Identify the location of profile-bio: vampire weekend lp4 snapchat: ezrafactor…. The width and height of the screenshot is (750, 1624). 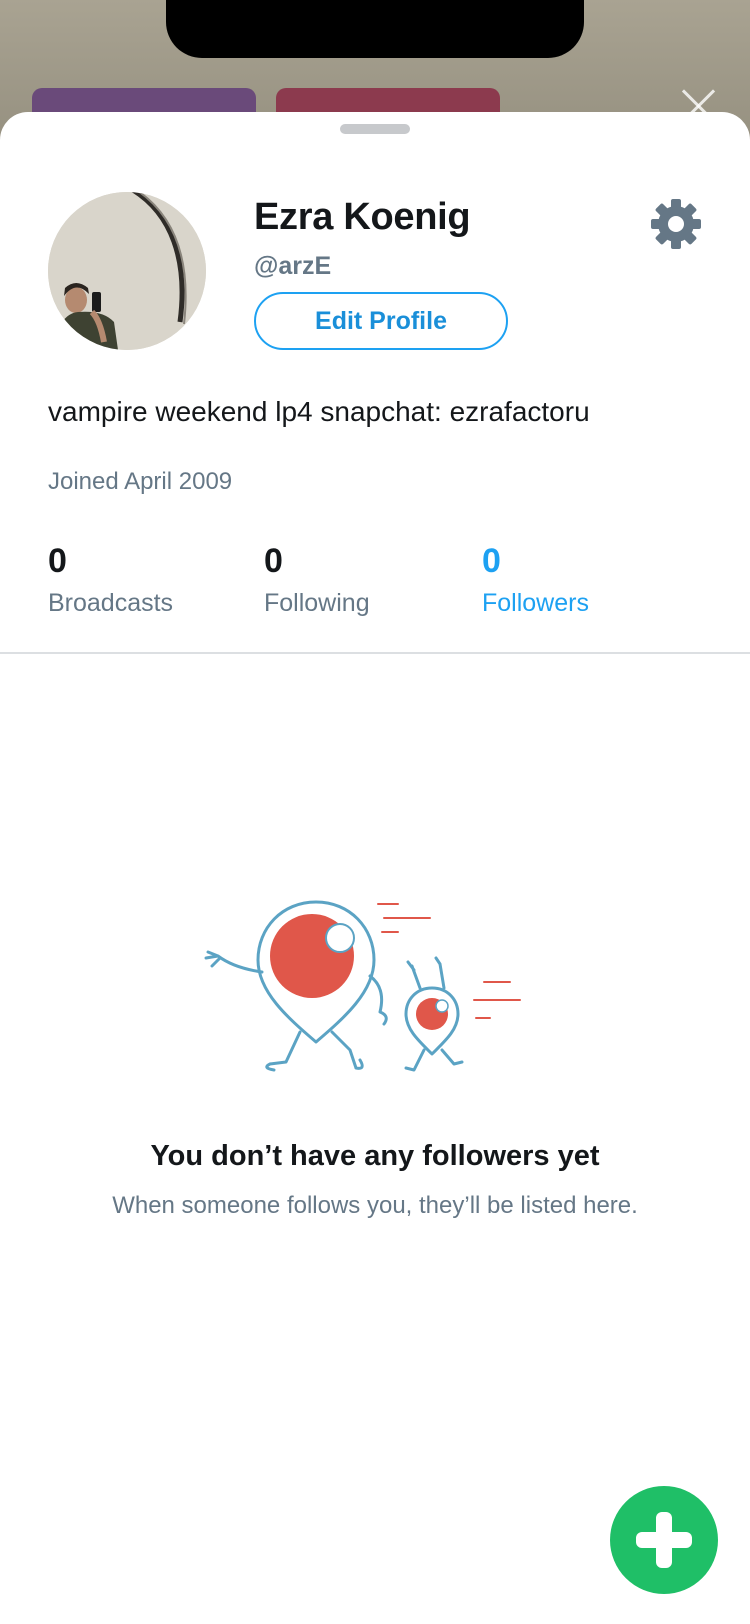
(319, 411).